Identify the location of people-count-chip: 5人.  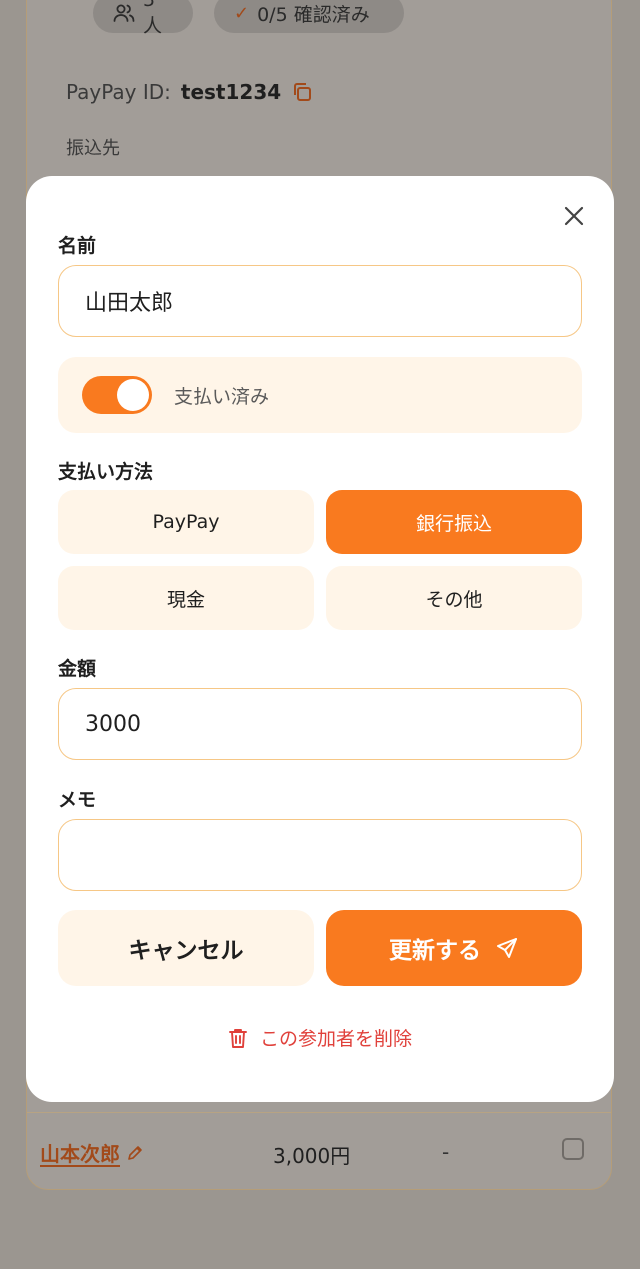
(143, 18).